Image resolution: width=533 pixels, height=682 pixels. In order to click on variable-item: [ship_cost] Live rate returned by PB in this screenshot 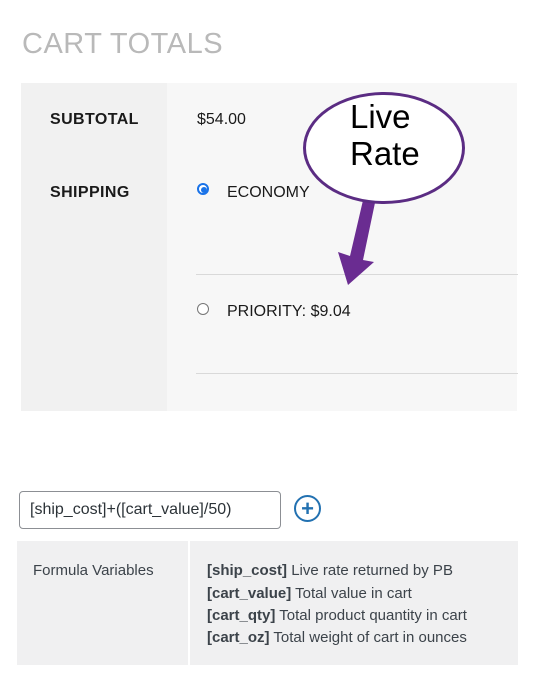, I will do `click(330, 570)`.